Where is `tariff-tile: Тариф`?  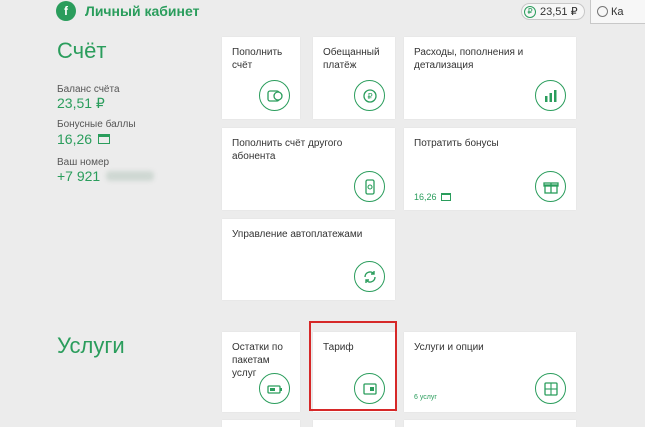
tariff-tile: Тариф is located at coordinates (354, 372).